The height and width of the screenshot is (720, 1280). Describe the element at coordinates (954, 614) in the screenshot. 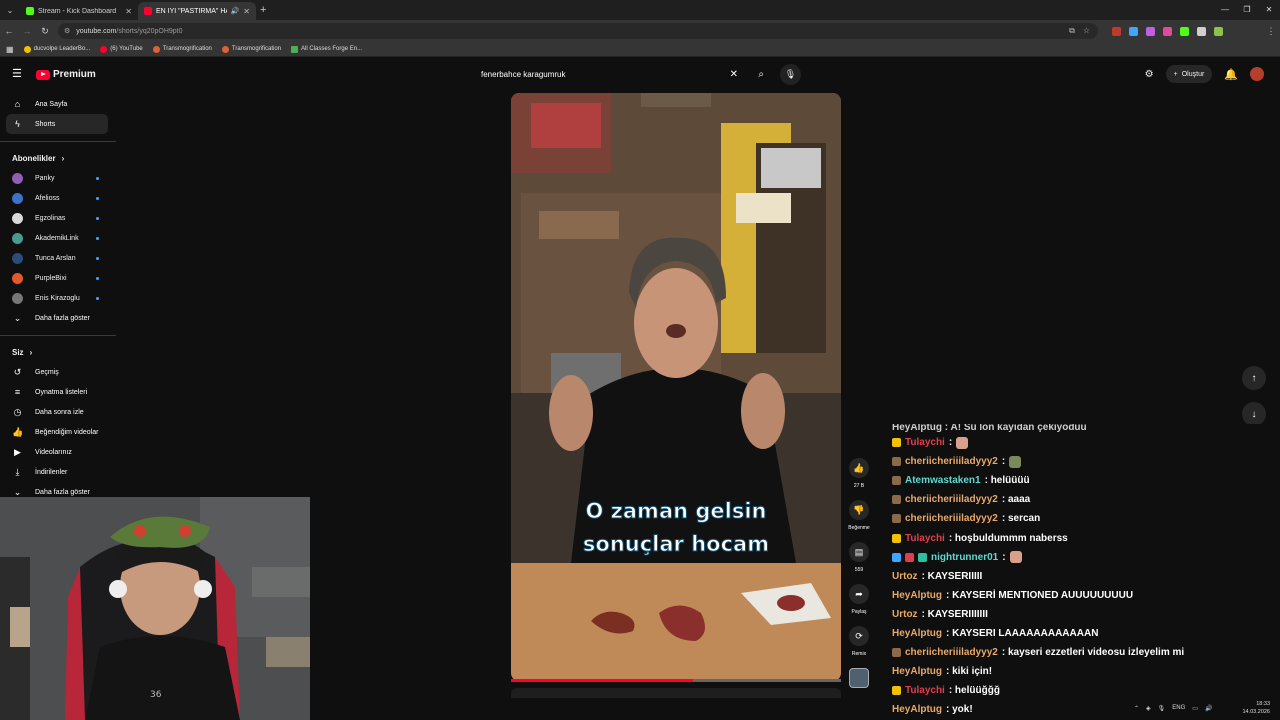

I see `chat-text: : KAYSERIIIIIII` at that location.